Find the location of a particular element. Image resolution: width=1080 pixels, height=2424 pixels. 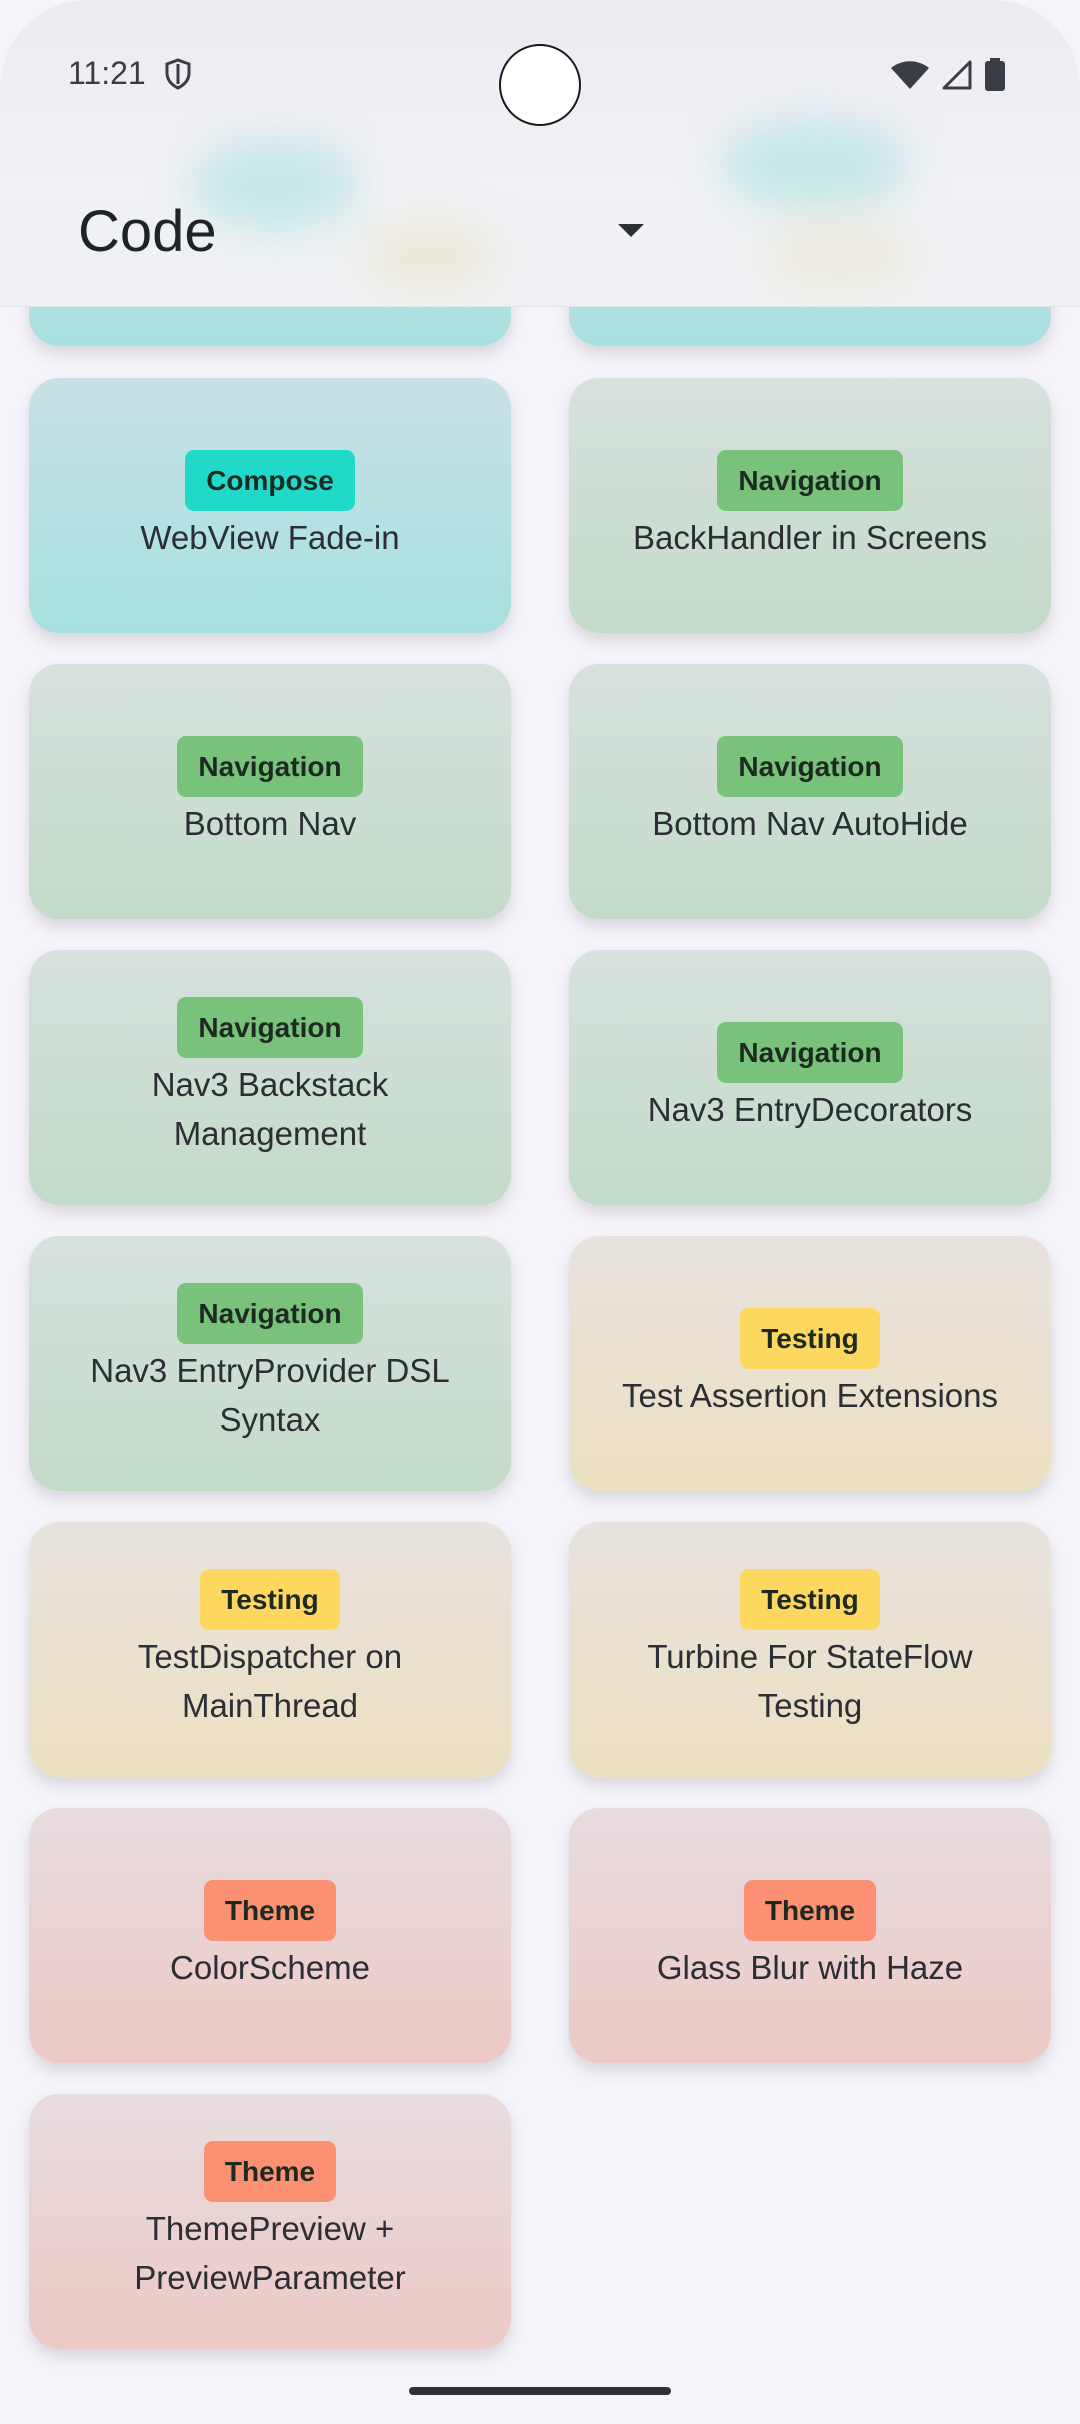

card-title: Turbine For StateFlow Testing is located at coordinates (810, 1681).